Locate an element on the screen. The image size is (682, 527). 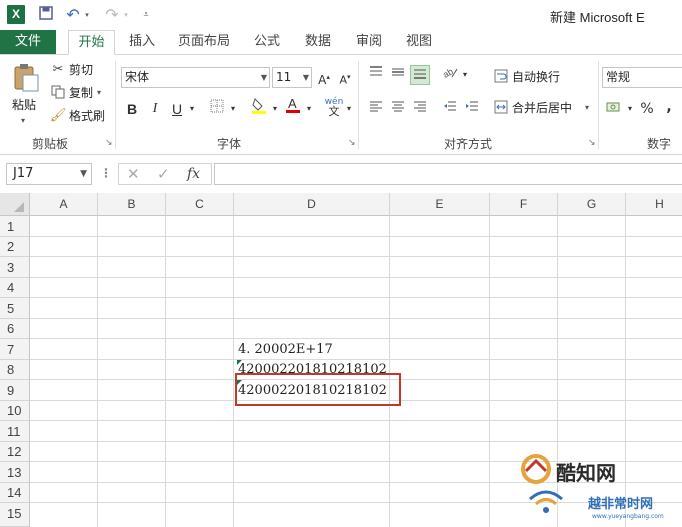
row-header-15: 15 is located at coordinates (15, 515).